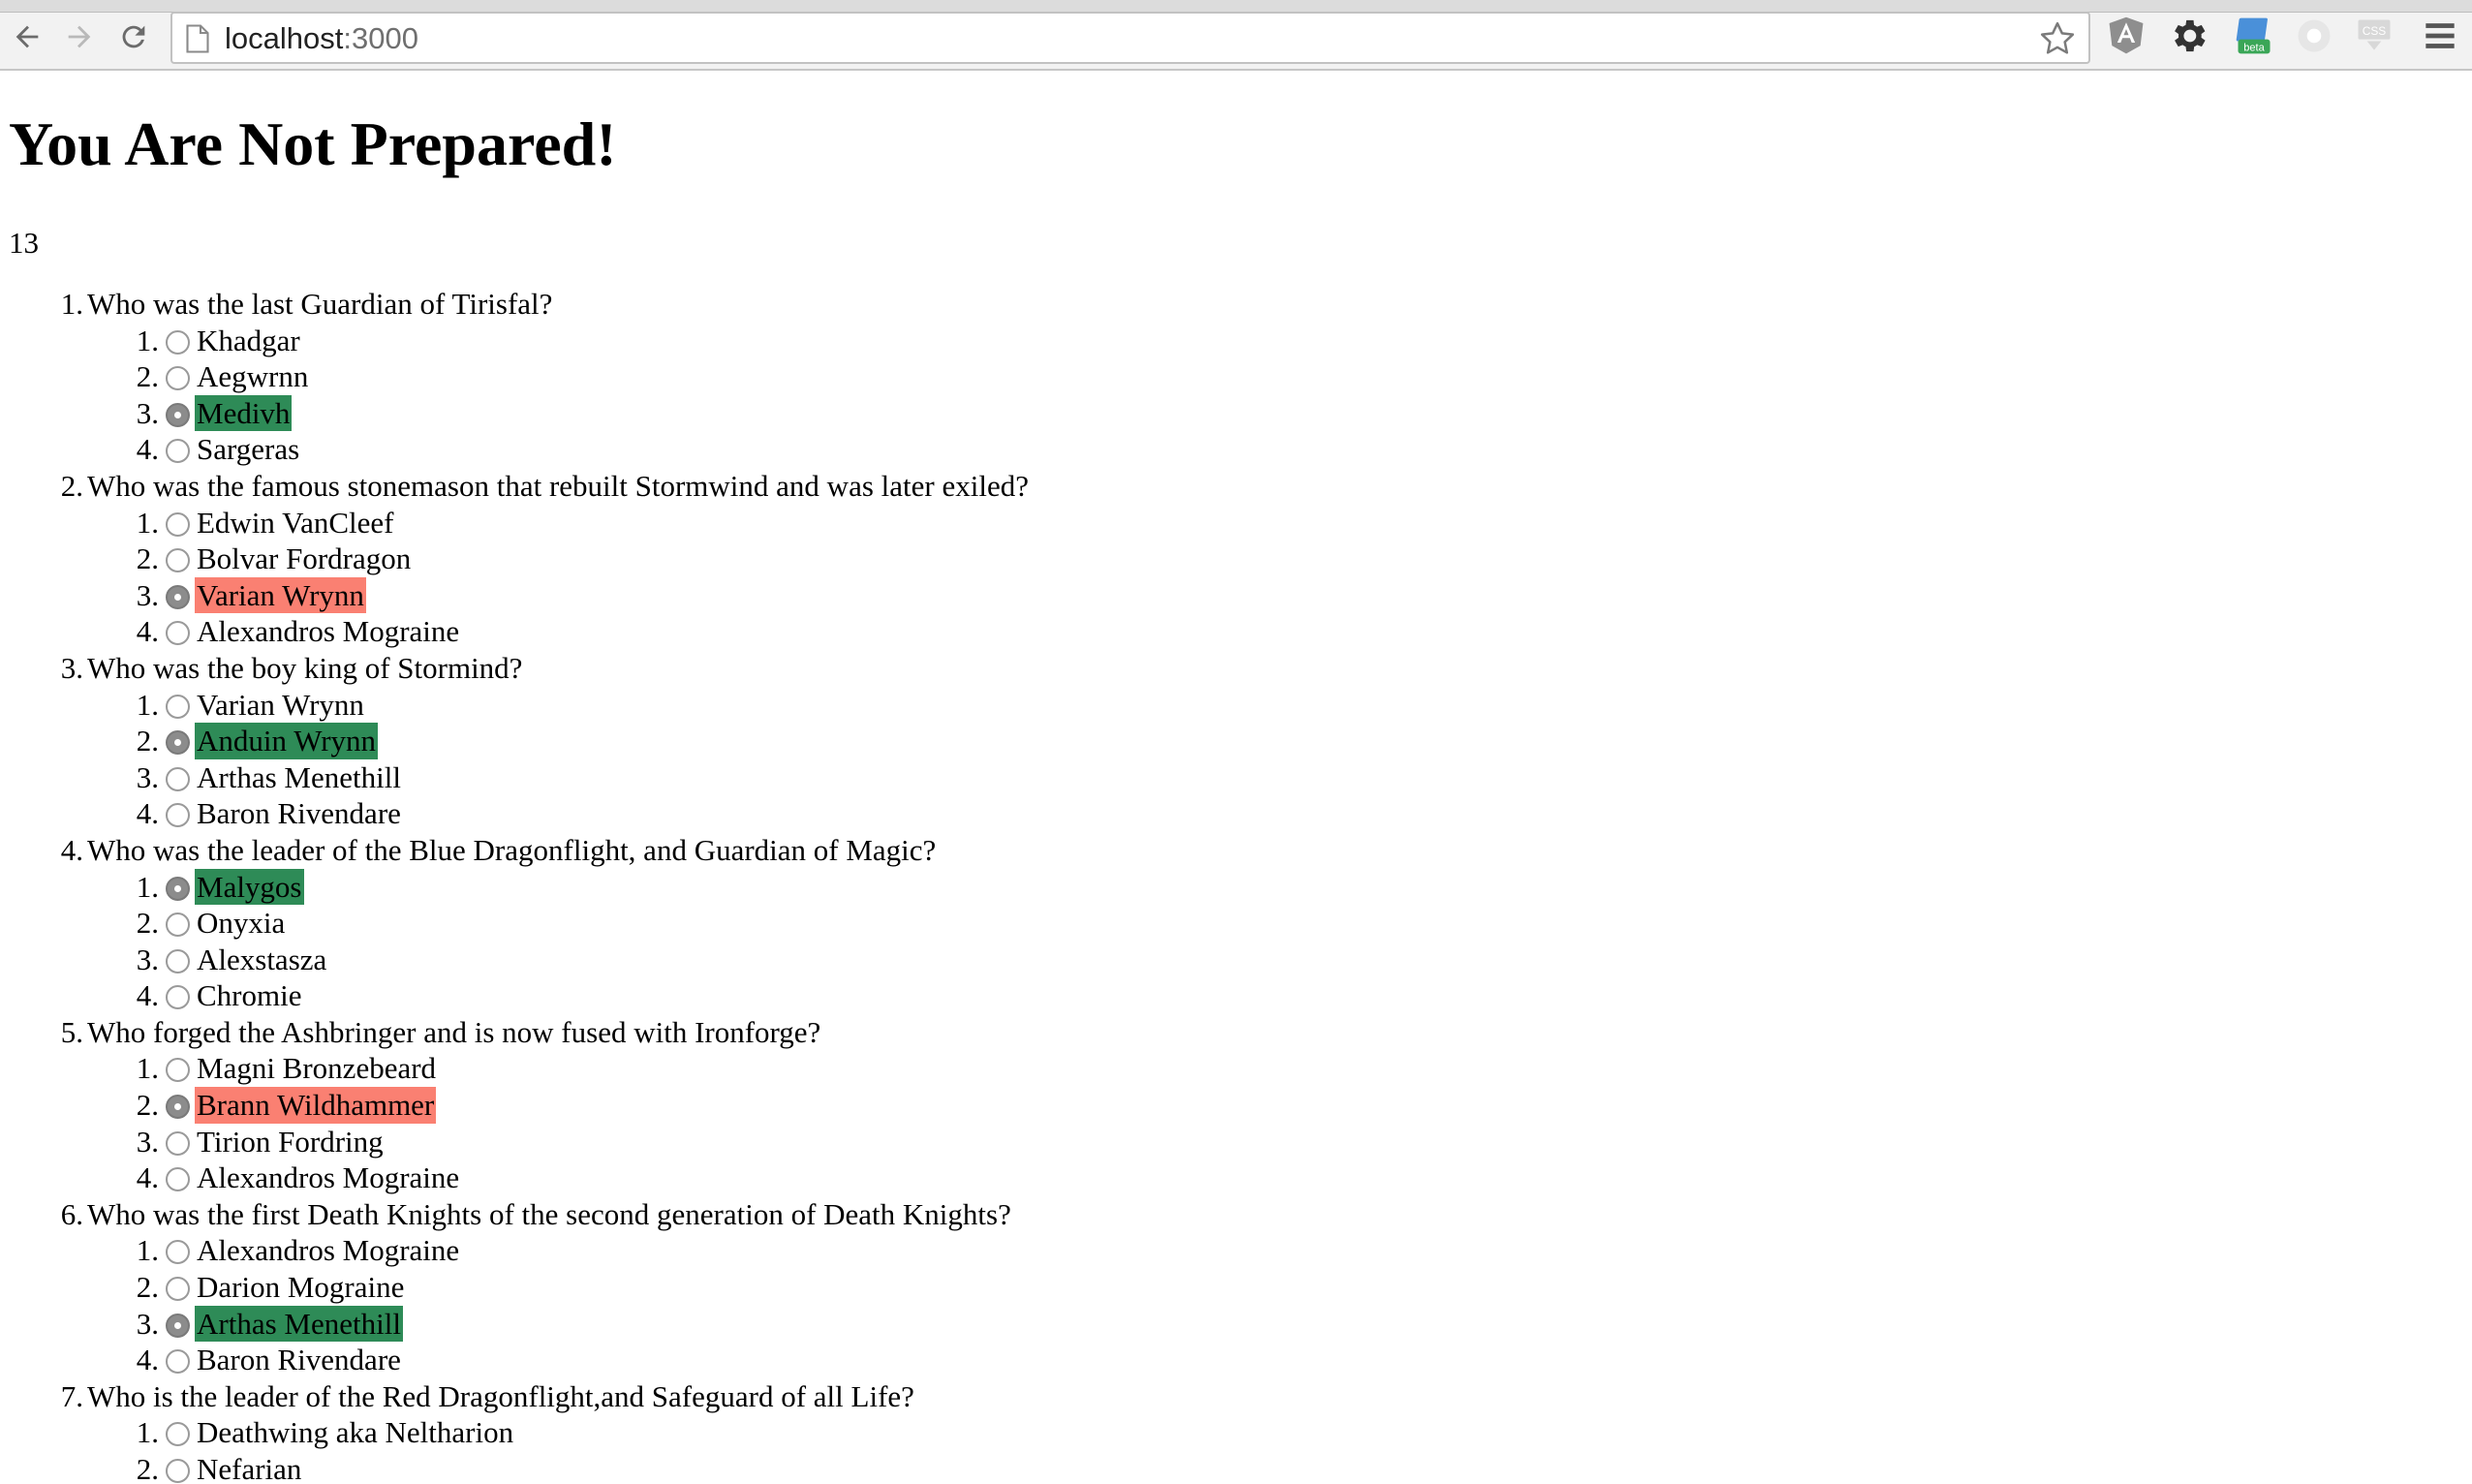 This screenshot has width=2472, height=1484. What do you see at coordinates (2440, 36) in the screenshot?
I see `chrome-menu-button` at bounding box center [2440, 36].